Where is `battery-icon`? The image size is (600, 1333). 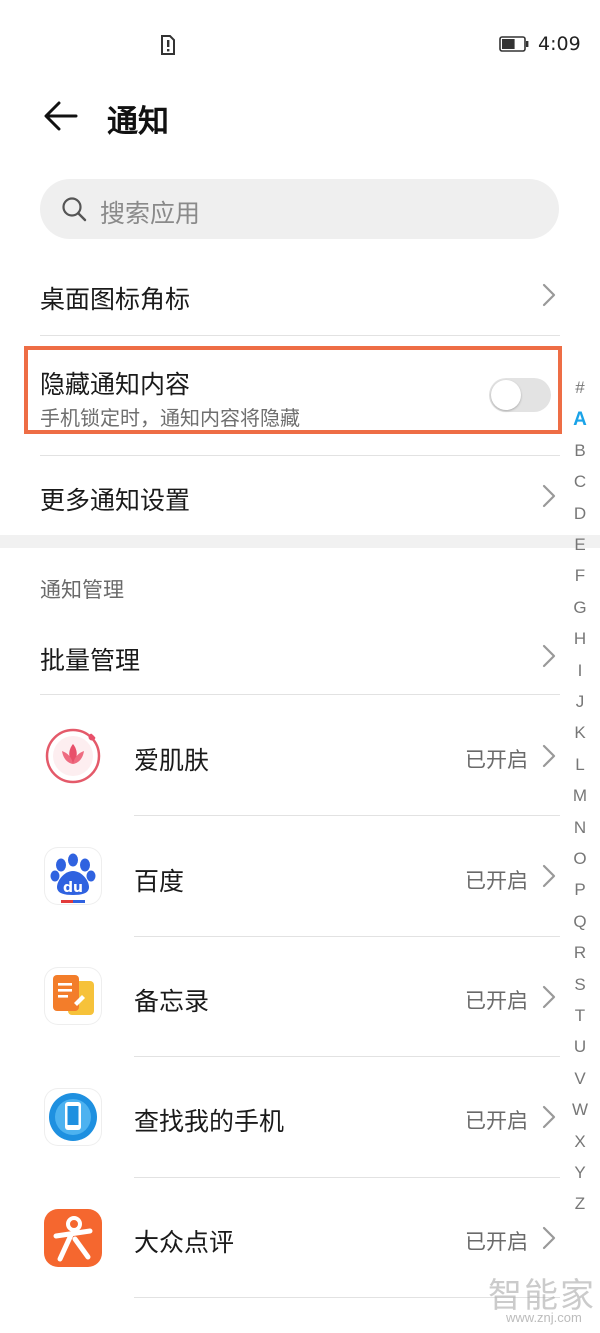
battery-icon is located at coordinates (514, 44).